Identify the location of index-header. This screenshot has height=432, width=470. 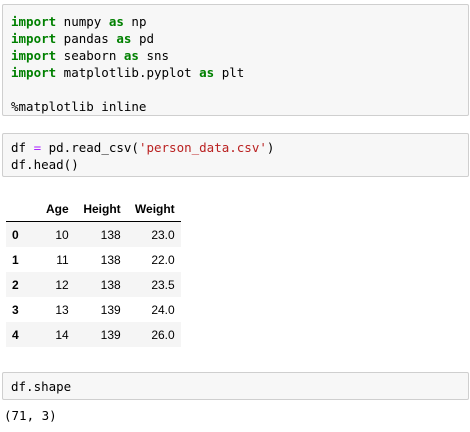
(19, 209).